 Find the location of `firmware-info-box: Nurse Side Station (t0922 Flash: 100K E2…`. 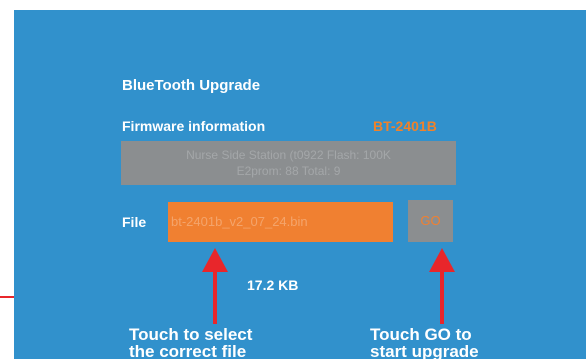

firmware-info-box: Nurse Side Station (t0922 Flash: 100K E2… is located at coordinates (288, 163).